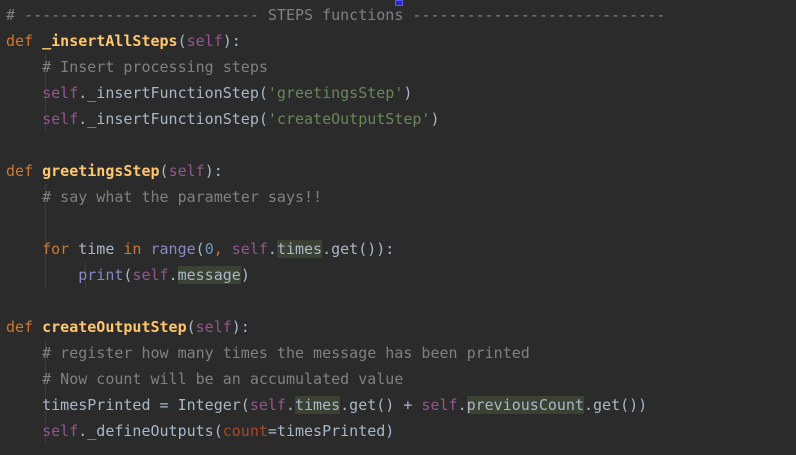  Describe the element at coordinates (60, 249) in the screenshot. I see `code-token: for` at that location.